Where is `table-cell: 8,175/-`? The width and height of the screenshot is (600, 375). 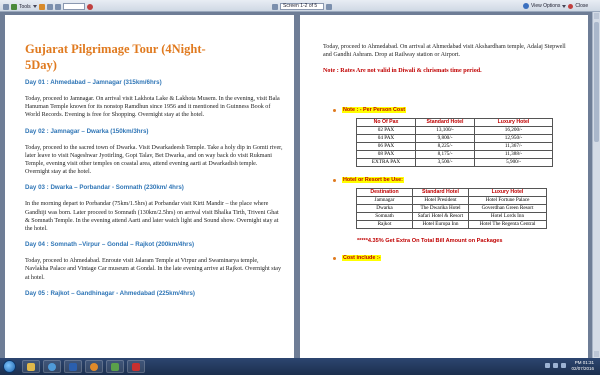
table-cell: 8,175/- is located at coordinates (445, 155).